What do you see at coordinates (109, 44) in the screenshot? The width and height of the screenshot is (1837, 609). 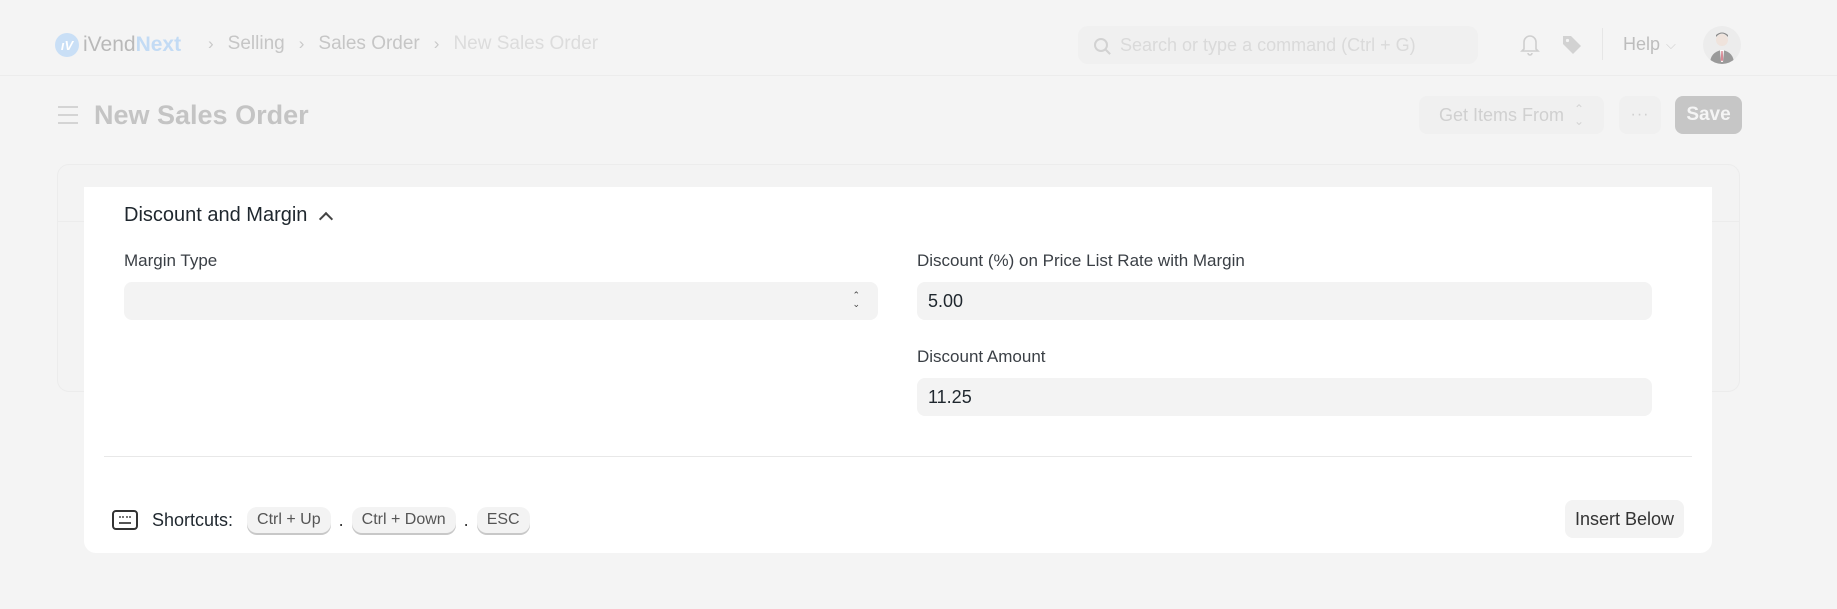 I see `brand-name-prefix: iVend` at bounding box center [109, 44].